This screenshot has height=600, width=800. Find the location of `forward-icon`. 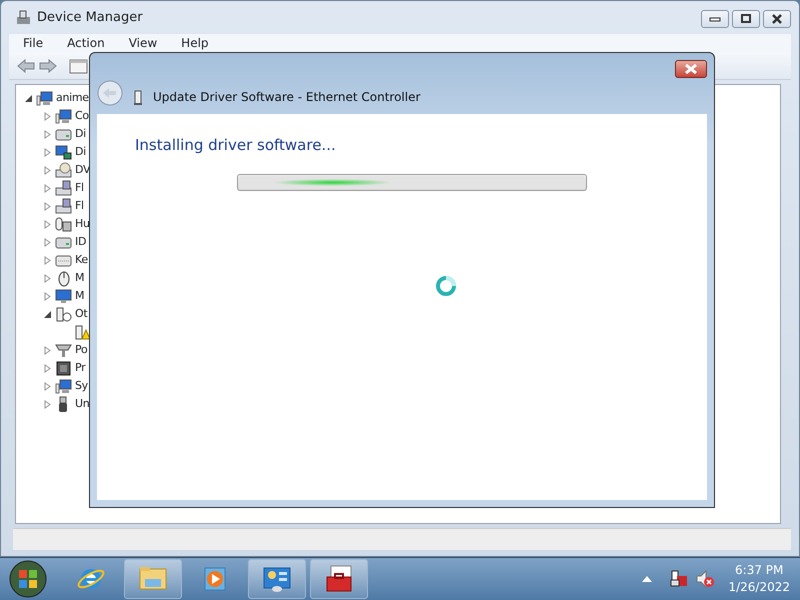

forward-icon is located at coordinates (48, 66).